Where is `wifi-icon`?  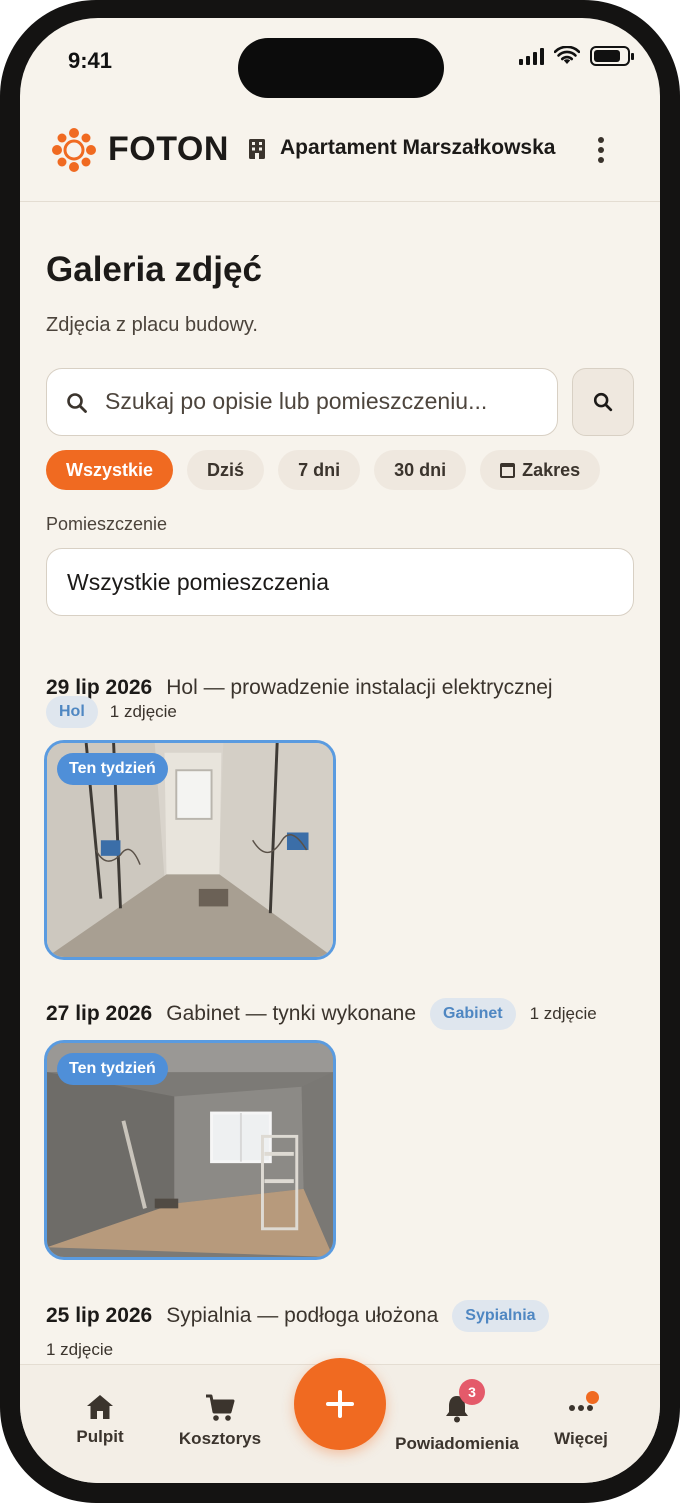
wifi-icon is located at coordinates (567, 55).